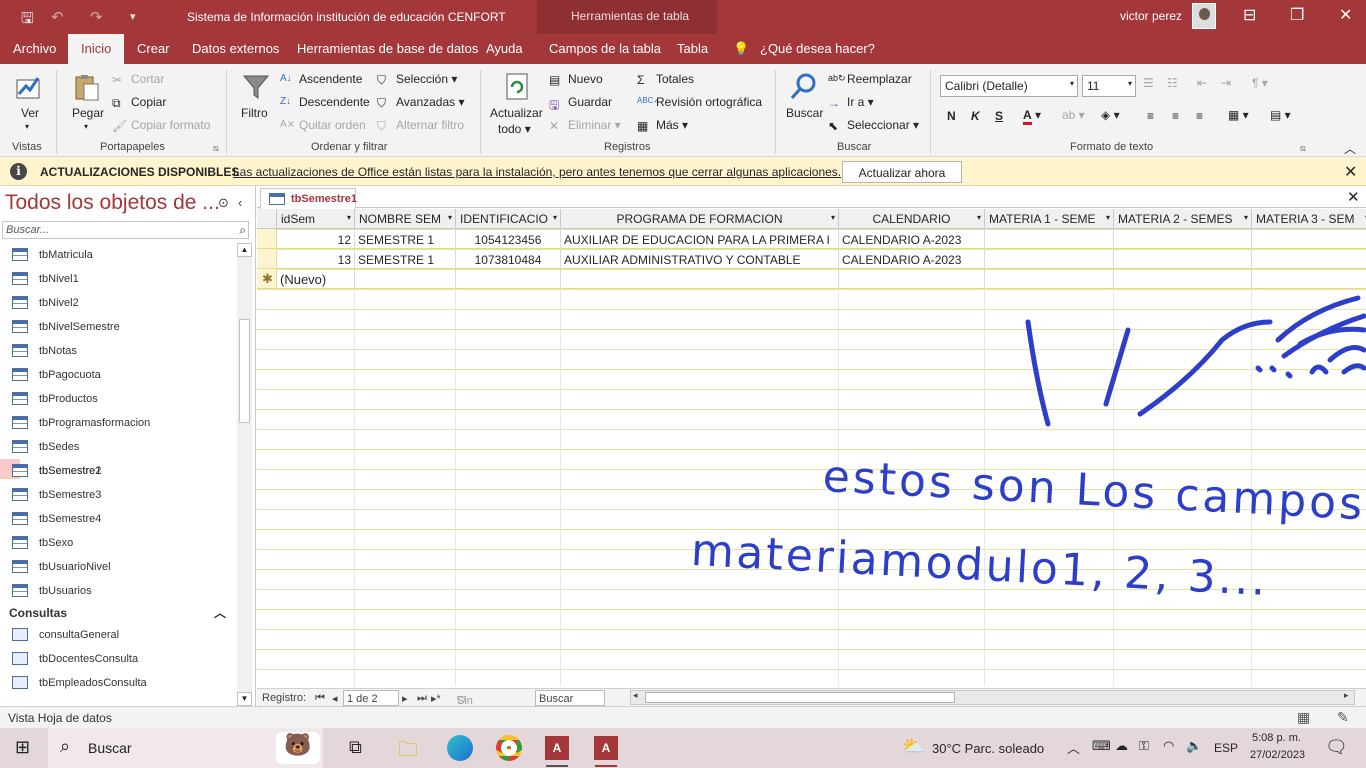 This screenshot has height=768, width=1366. I want to click on tab-ayuda: Ayuda, so click(504, 48).